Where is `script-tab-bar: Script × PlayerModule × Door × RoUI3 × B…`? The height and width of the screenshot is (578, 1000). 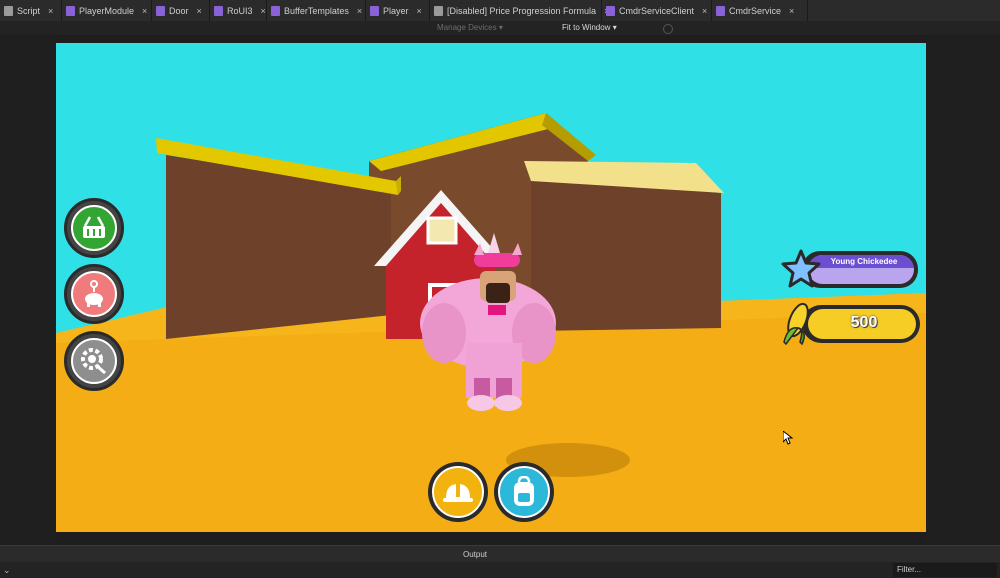 script-tab-bar: Script × PlayerModule × Door × RoUI3 × B… is located at coordinates (500, 11).